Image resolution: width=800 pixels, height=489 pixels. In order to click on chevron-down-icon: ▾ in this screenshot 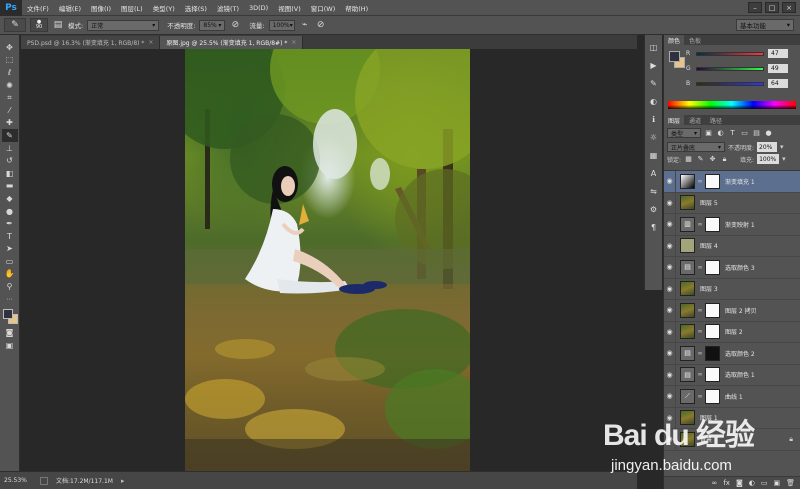, I will do `click(784, 159)`.